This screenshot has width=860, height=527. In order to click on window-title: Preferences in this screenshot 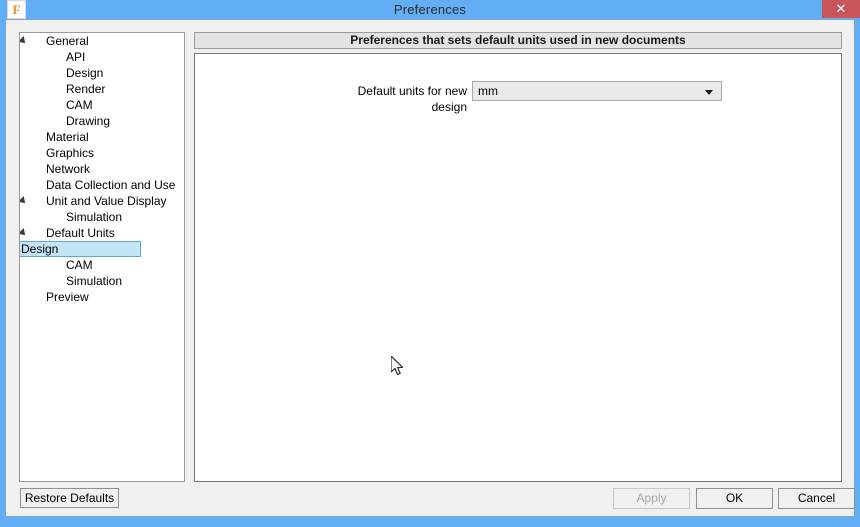, I will do `click(430, 9)`.